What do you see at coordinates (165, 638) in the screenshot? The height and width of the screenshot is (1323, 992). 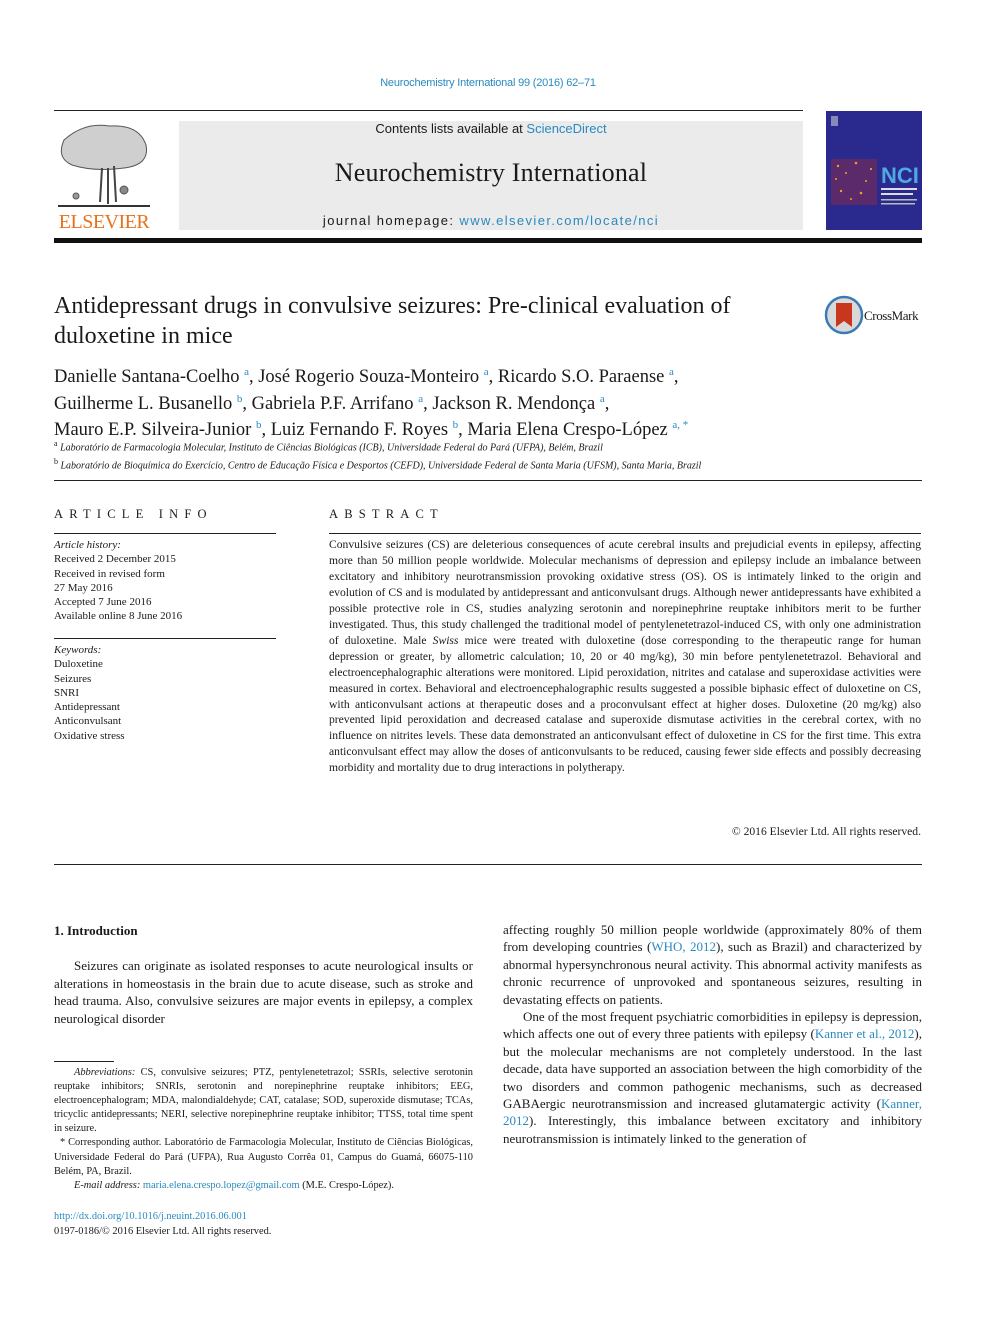 I see `keywords-rule` at bounding box center [165, 638].